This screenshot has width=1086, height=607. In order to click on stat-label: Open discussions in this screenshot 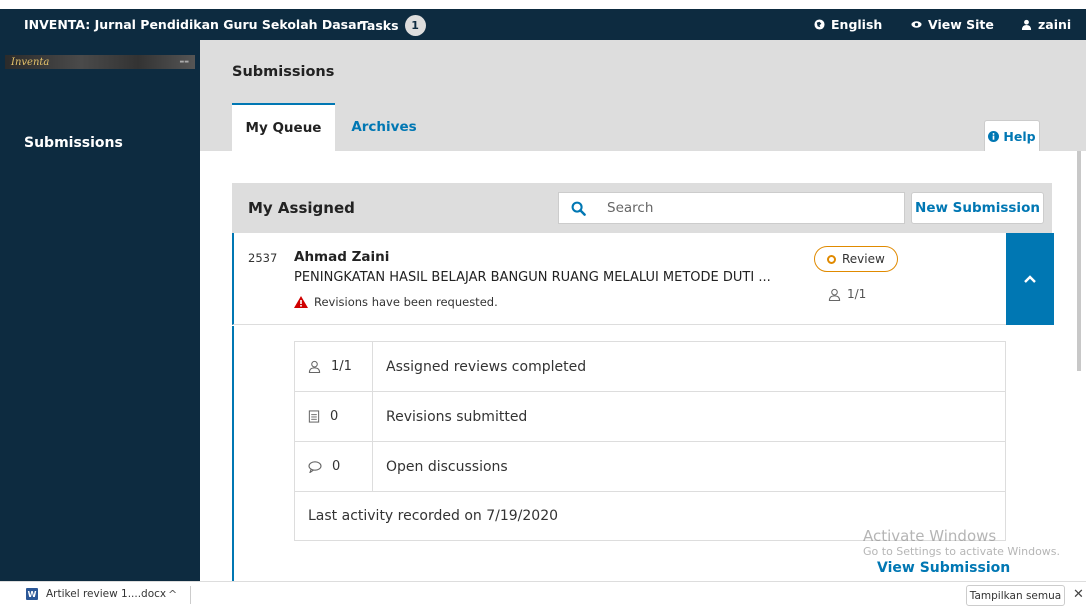, I will do `click(447, 466)`.